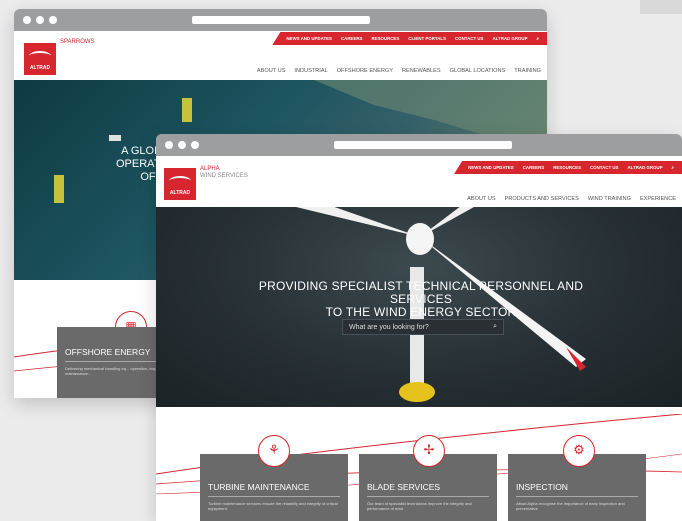  Describe the element at coordinates (421, 312) in the screenshot. I see `hero-line-2: TO THE WIND ENERGY SECTOR` at that location.